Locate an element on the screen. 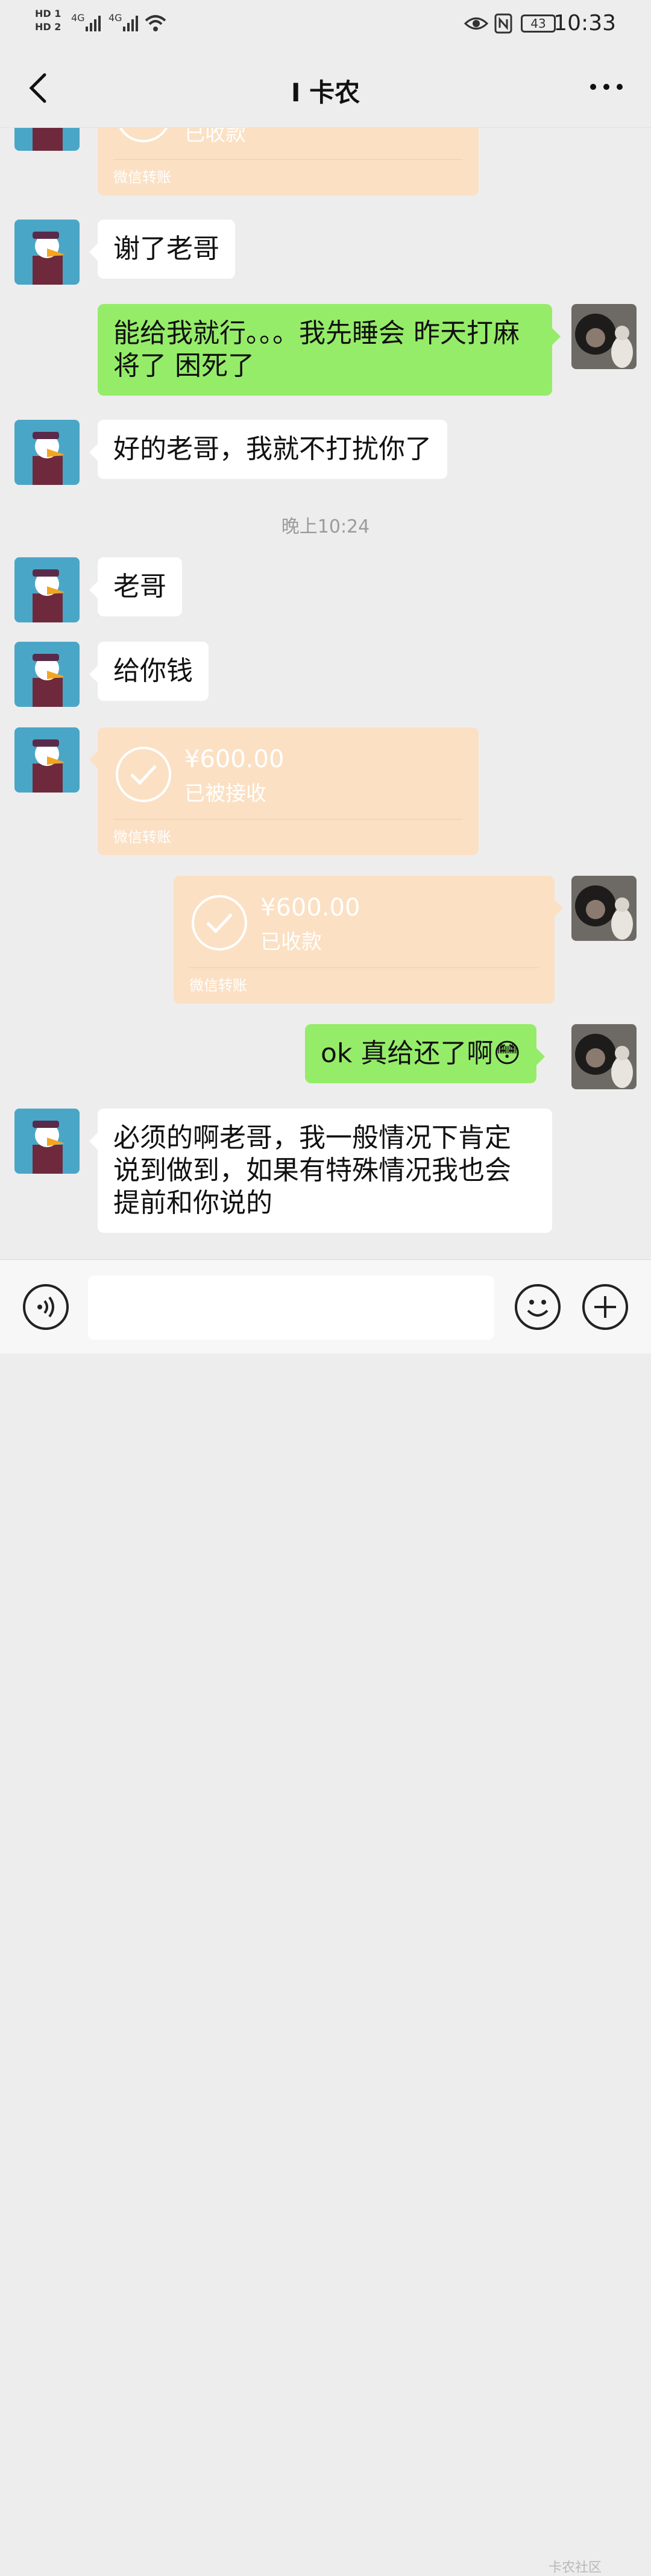 The width and height of the screenshot is (651, 2576). sim2-label: HD 2 is located at coordinates (48, 27).